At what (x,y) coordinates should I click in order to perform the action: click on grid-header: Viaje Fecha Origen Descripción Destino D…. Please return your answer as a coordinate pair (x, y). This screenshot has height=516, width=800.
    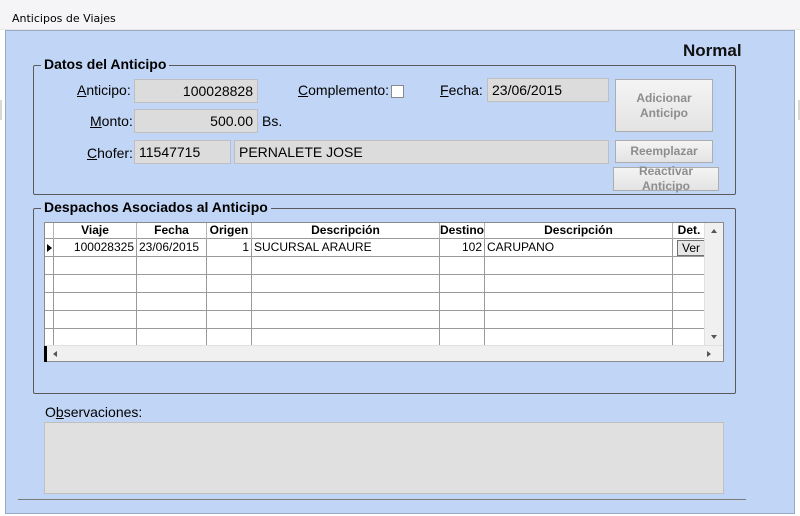
    Looking at the image, I should click on (375, 231).